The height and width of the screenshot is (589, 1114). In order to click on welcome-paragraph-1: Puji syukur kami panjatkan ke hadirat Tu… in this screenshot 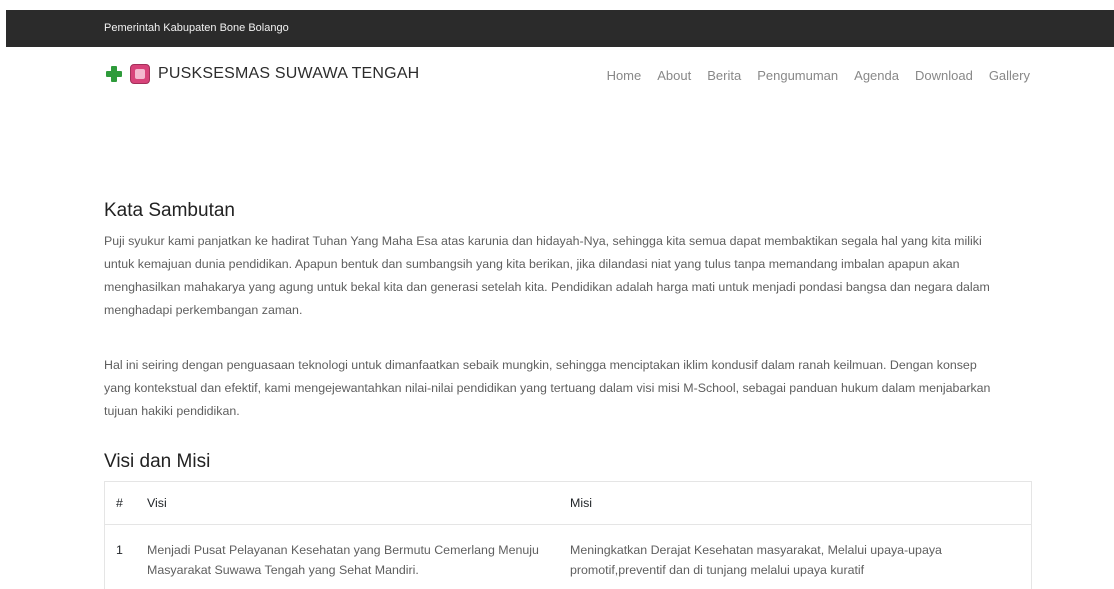, I will do `click(547, 275)`.